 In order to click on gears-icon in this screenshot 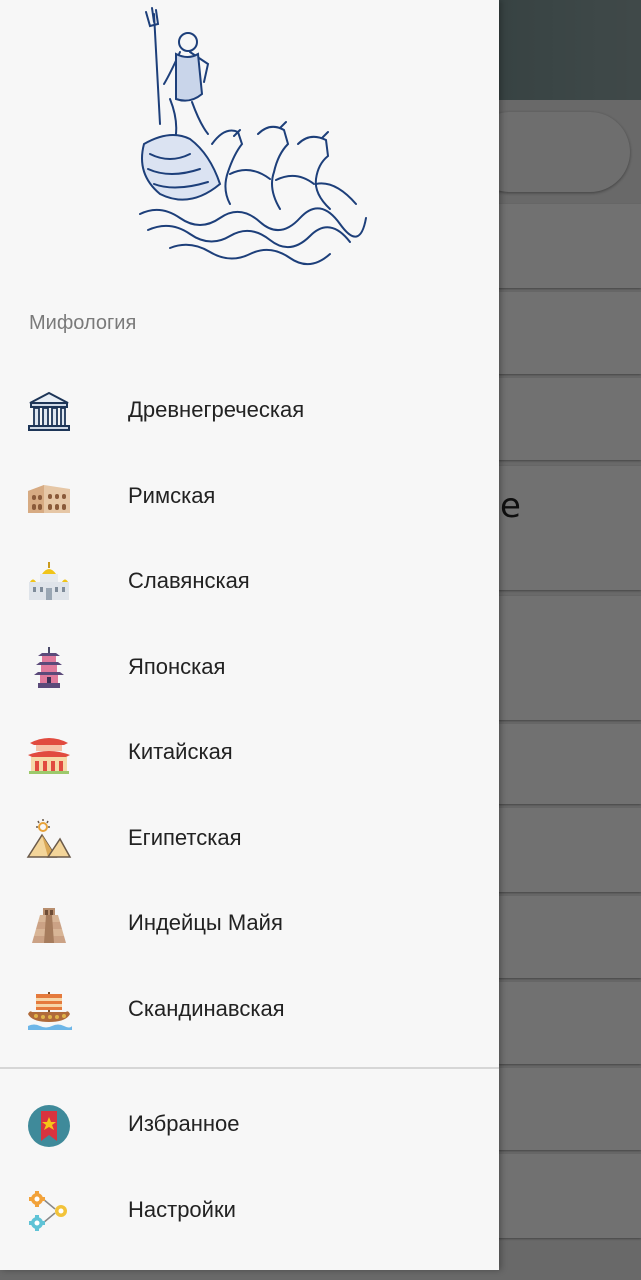, I will do `click(48, 1211)`.